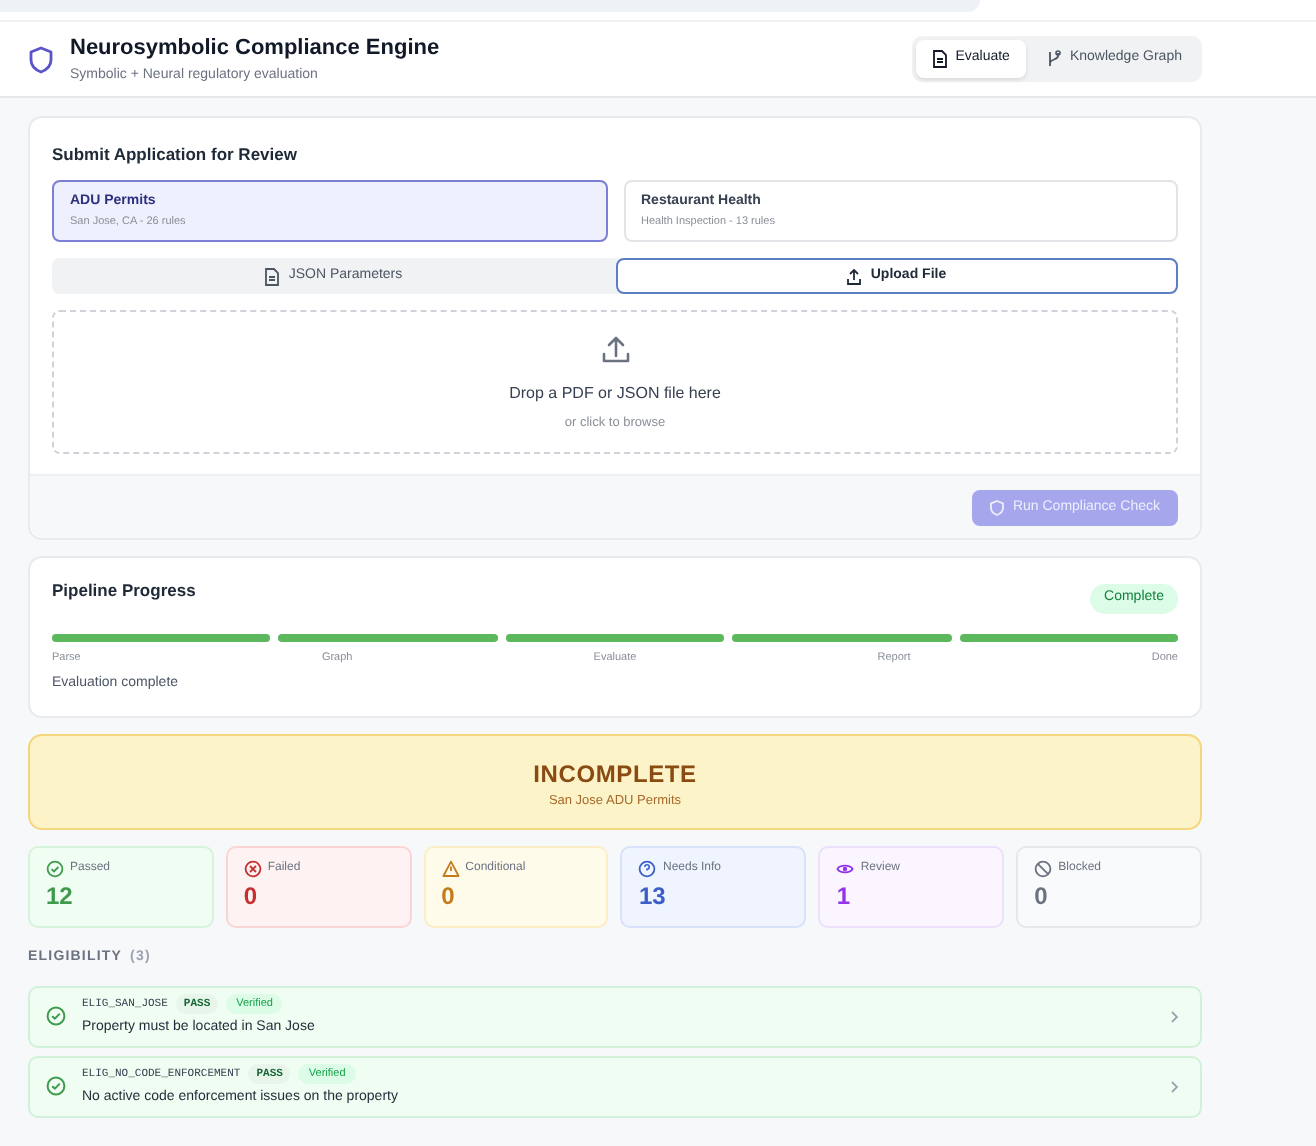 The image size is (1316, 1146). I want to click on branch-icon, so click(1053, 59).